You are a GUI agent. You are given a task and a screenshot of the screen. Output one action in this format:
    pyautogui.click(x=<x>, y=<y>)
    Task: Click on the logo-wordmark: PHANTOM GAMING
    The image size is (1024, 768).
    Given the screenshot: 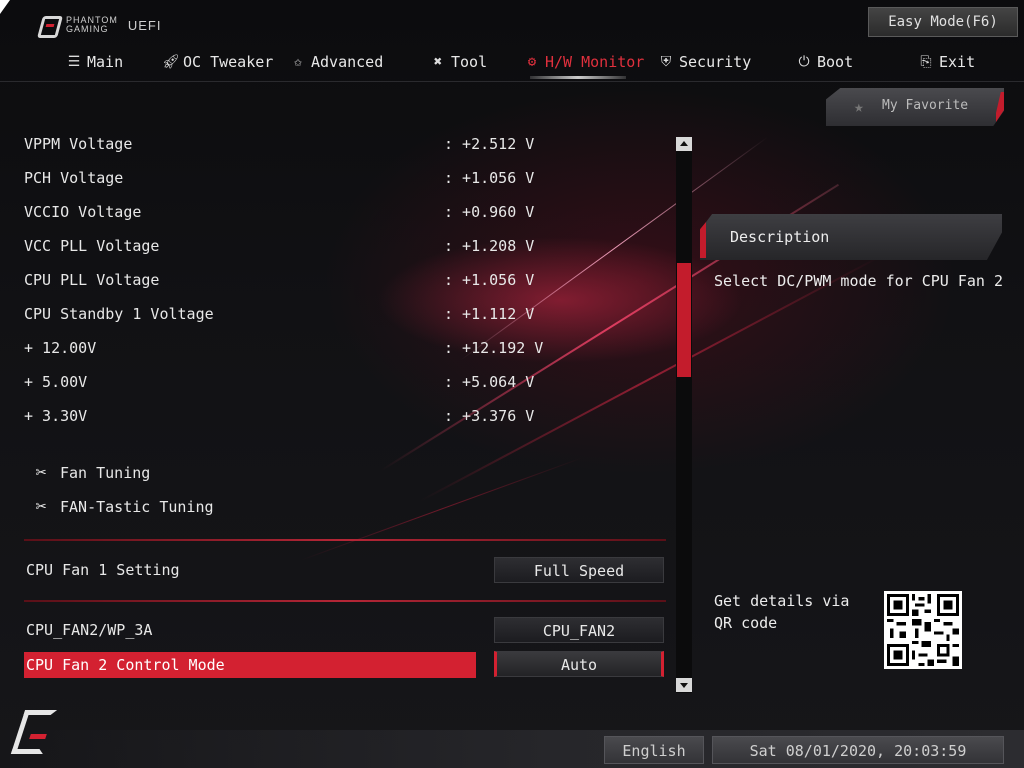 What is the action you would take?
    pyautogui.click(x=92, y=25)
    